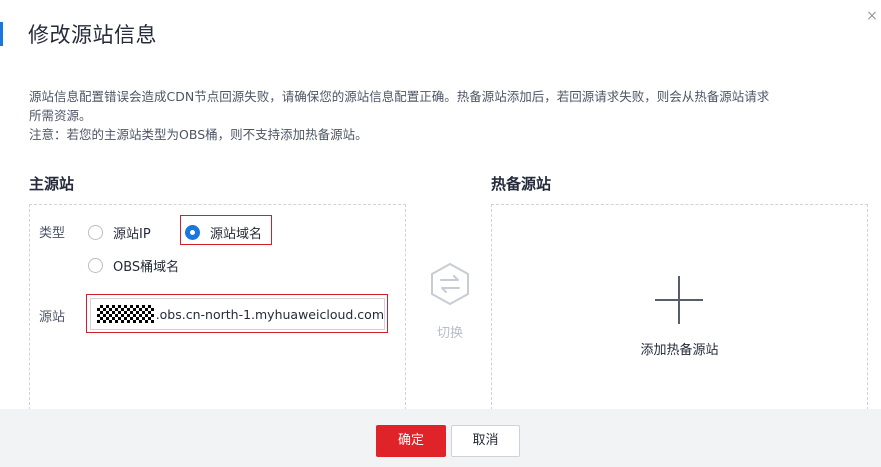 The image size is (881, 467). I want to click on radio-origin-ip: 源站IP, so click(119, 232).